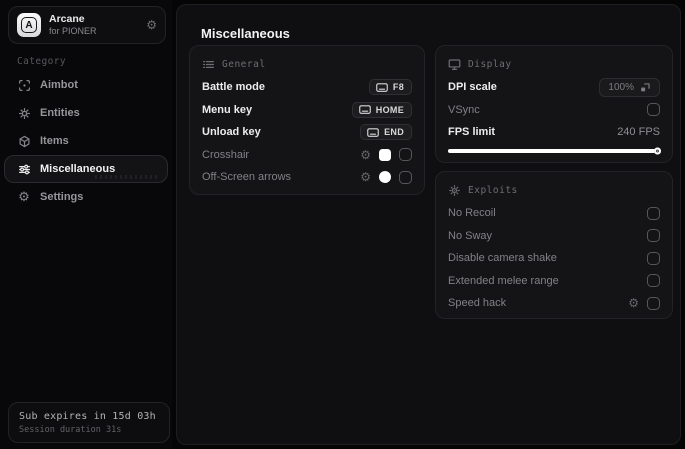 The width and height of the screenshot is (685, 449). I want to click on disable-camera-shake-label: Disable camera shake, so click(502, 258).